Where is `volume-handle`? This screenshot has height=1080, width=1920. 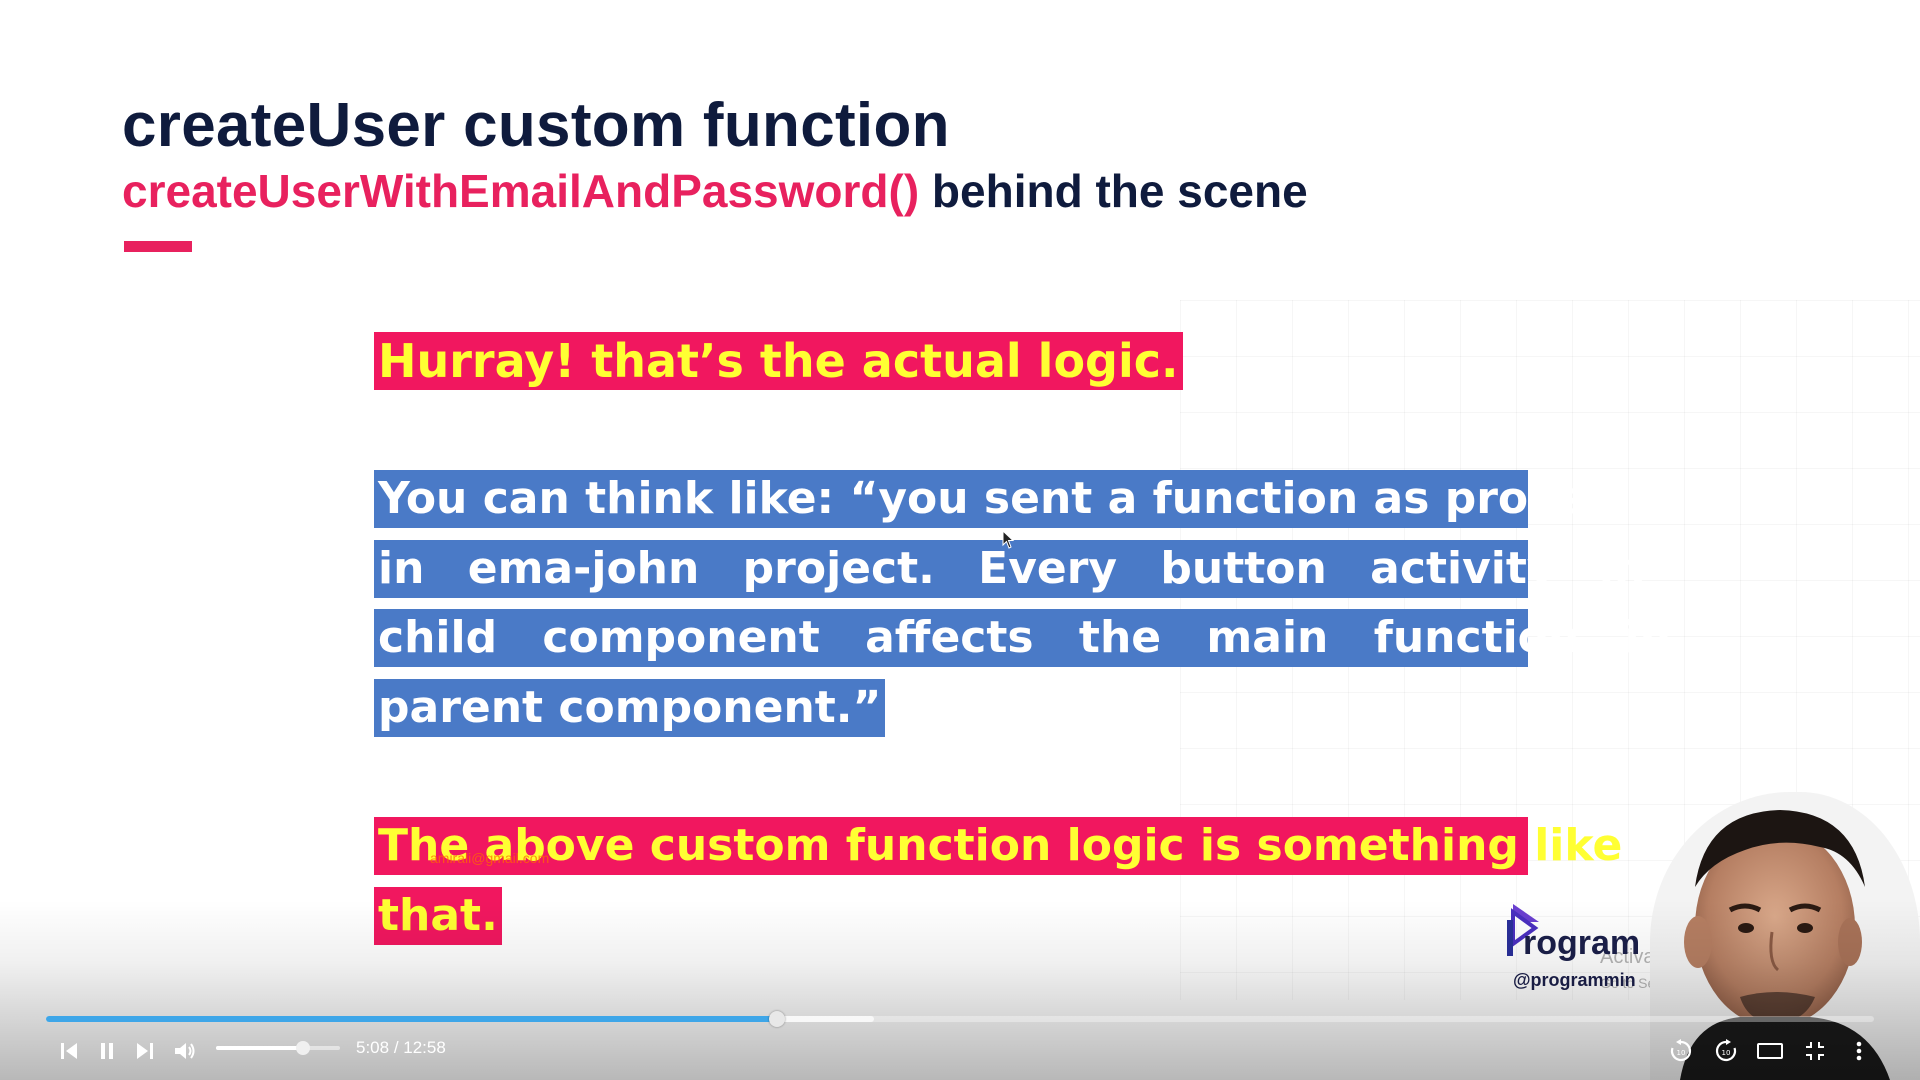
volume-handle is located at coordinates (302, 1048).